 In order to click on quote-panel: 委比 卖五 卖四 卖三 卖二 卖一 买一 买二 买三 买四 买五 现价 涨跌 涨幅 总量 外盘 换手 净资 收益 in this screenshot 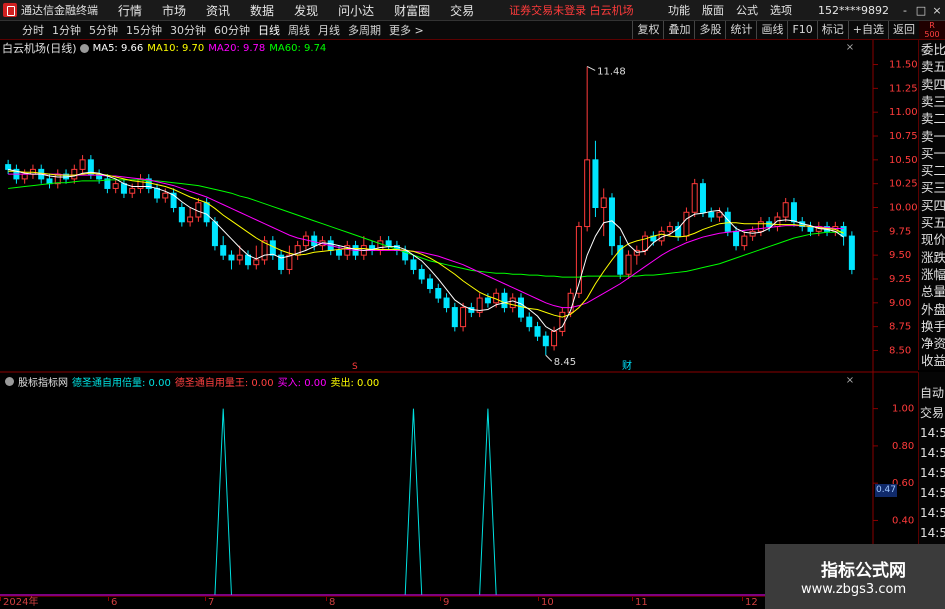, I will do `click(931, 205)`.